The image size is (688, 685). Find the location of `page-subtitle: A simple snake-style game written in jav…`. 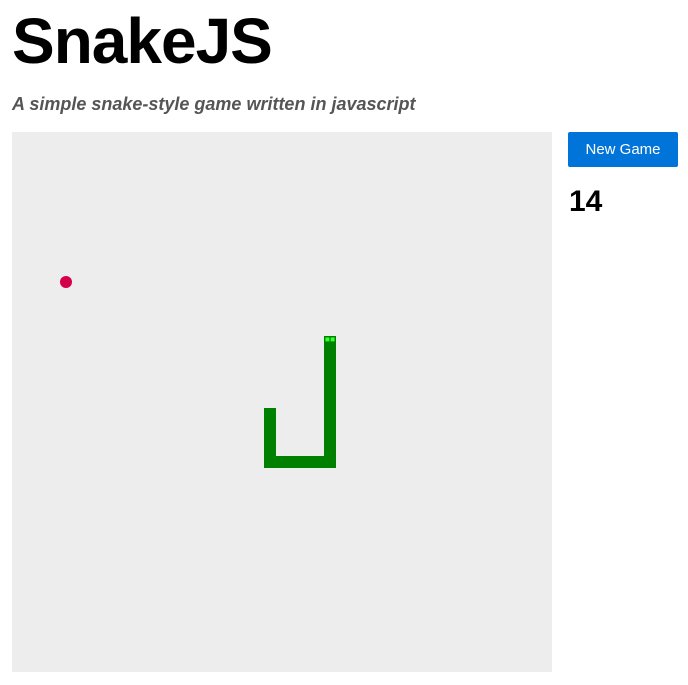

page-subtitle: A simple snake-style game written in jav… is located at coordinates (214, 104).